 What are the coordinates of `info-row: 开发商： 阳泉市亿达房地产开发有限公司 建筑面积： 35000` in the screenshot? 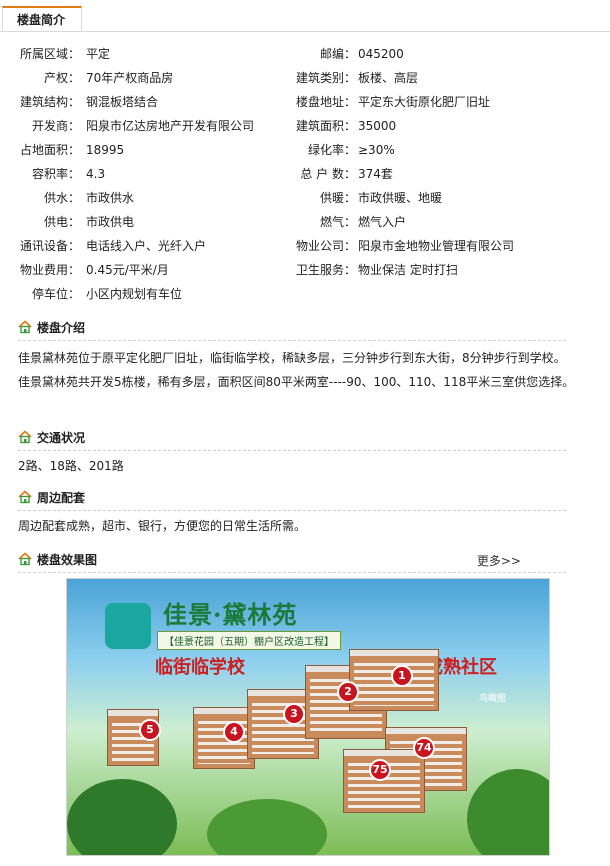 It's located at (305, 126).